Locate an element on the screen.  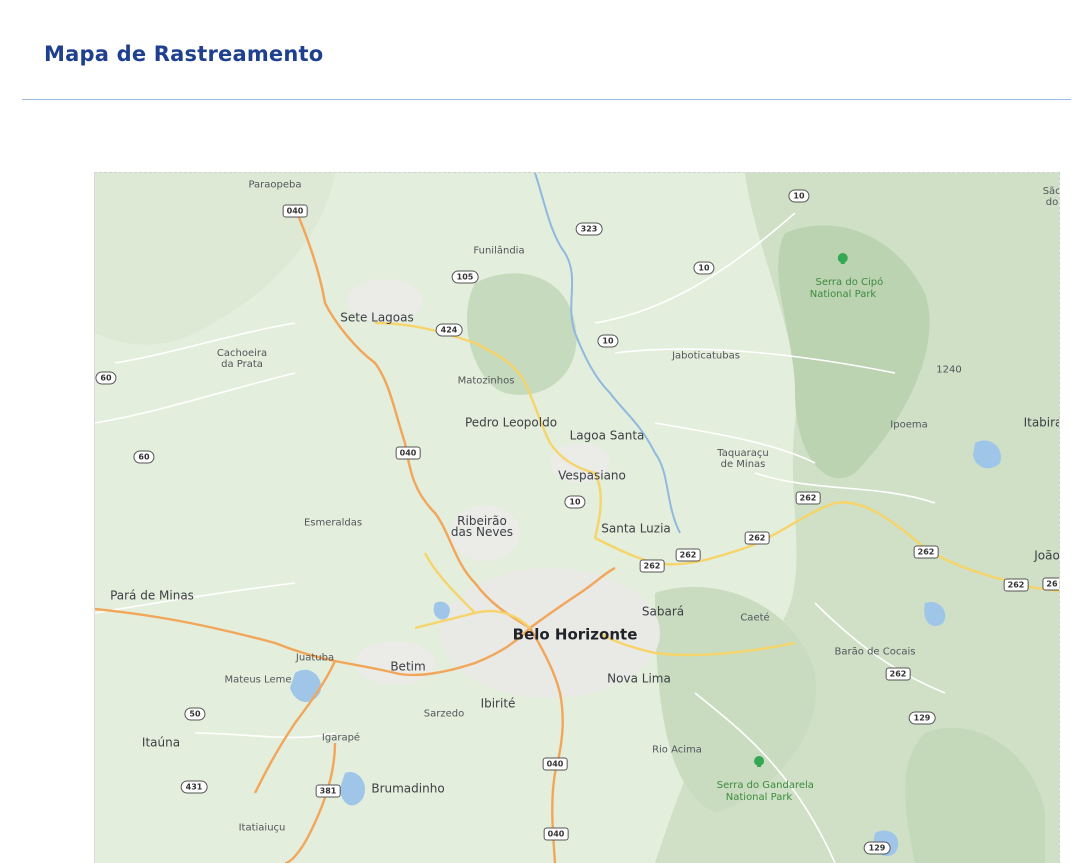
highway-shield: 323 is located at coordinates (589, 229).